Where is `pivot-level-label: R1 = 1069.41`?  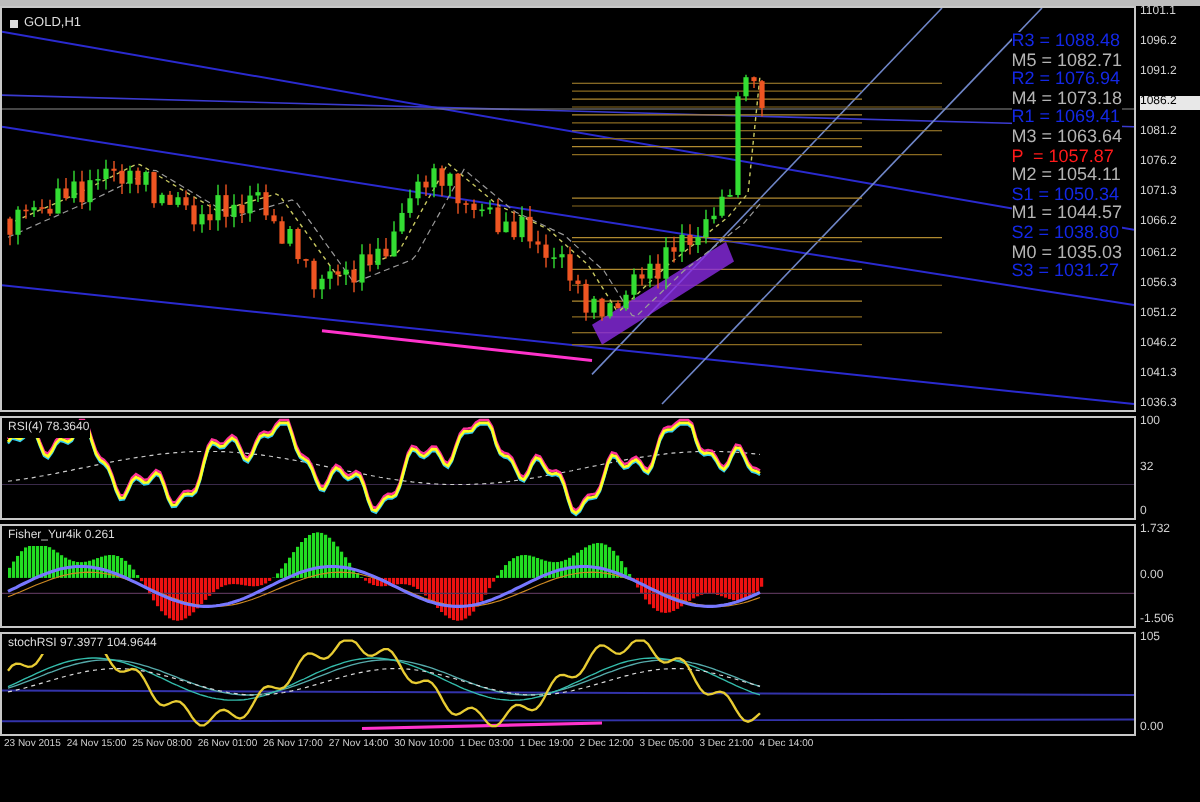 pivot-level-label: R1 = 1069.41 is located at coordinates (1066, 118).